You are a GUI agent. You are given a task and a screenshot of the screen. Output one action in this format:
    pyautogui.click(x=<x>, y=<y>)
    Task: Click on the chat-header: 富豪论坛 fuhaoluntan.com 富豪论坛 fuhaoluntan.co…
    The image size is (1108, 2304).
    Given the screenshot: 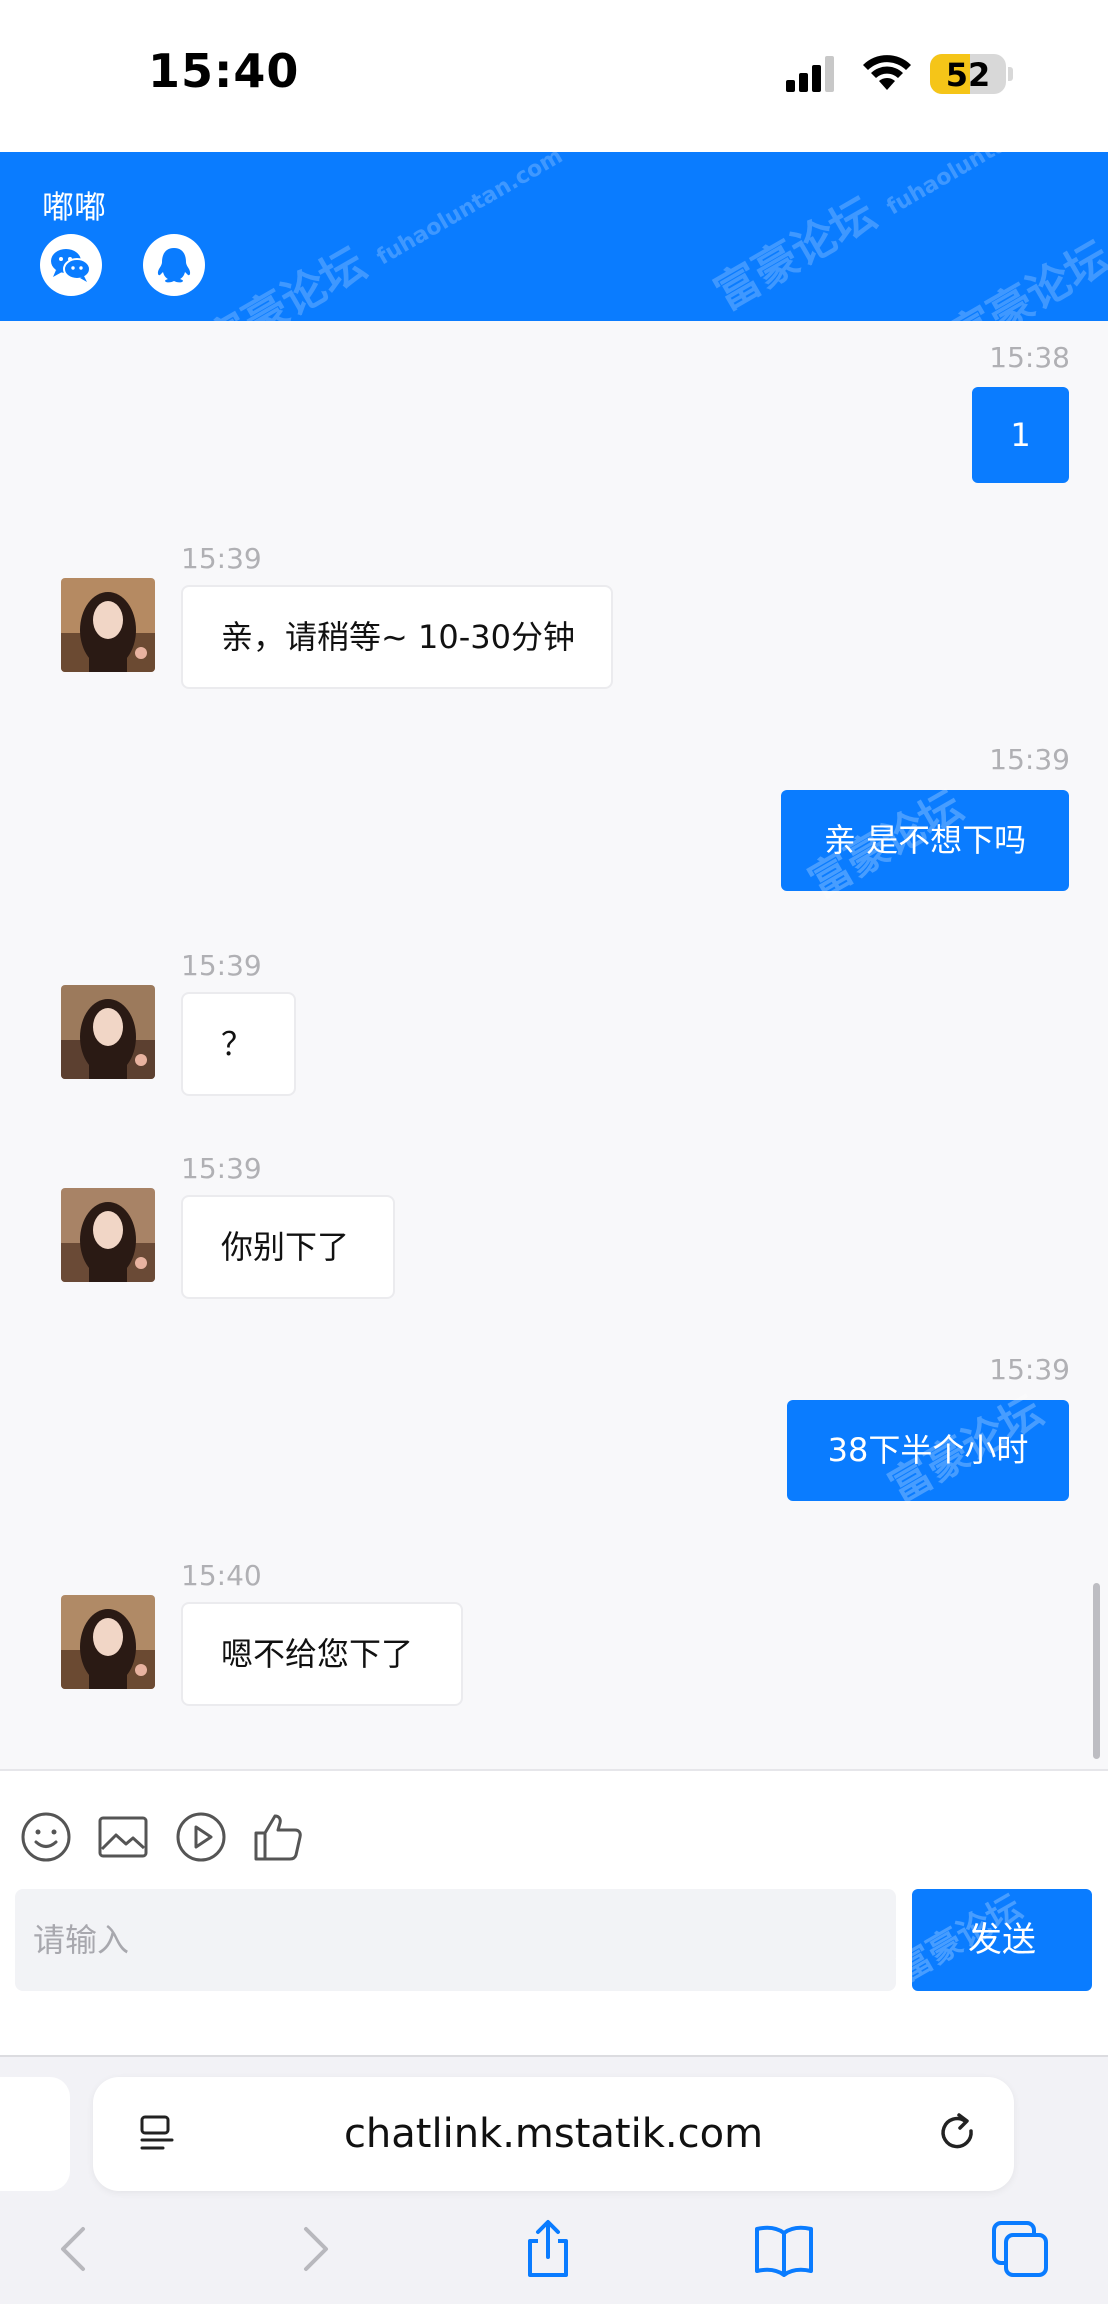 What is the action you would take?
    pyautogui.click(x=554, y=236)
    